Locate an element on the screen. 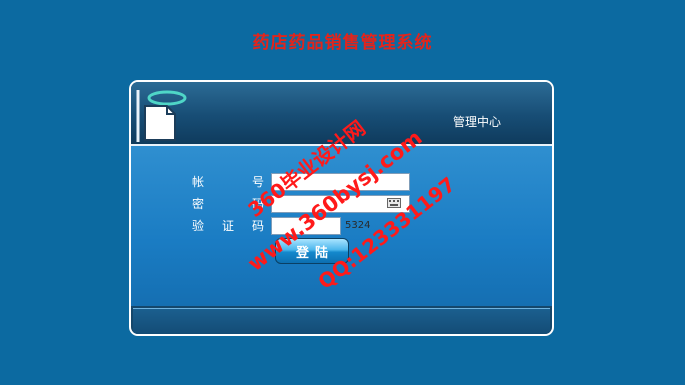 The image size is (685, 385). captcha-input is located at coordinates (306, 226).